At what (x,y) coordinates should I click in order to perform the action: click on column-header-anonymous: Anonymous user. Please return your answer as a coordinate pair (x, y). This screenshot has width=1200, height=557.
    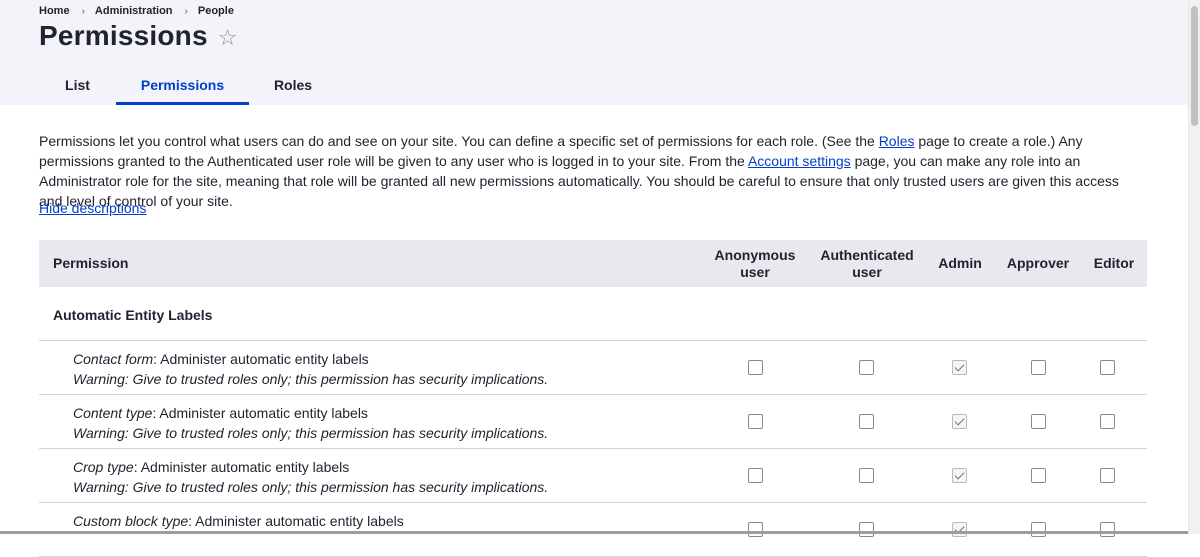
    Looking at the image, I should click on (755, 263).